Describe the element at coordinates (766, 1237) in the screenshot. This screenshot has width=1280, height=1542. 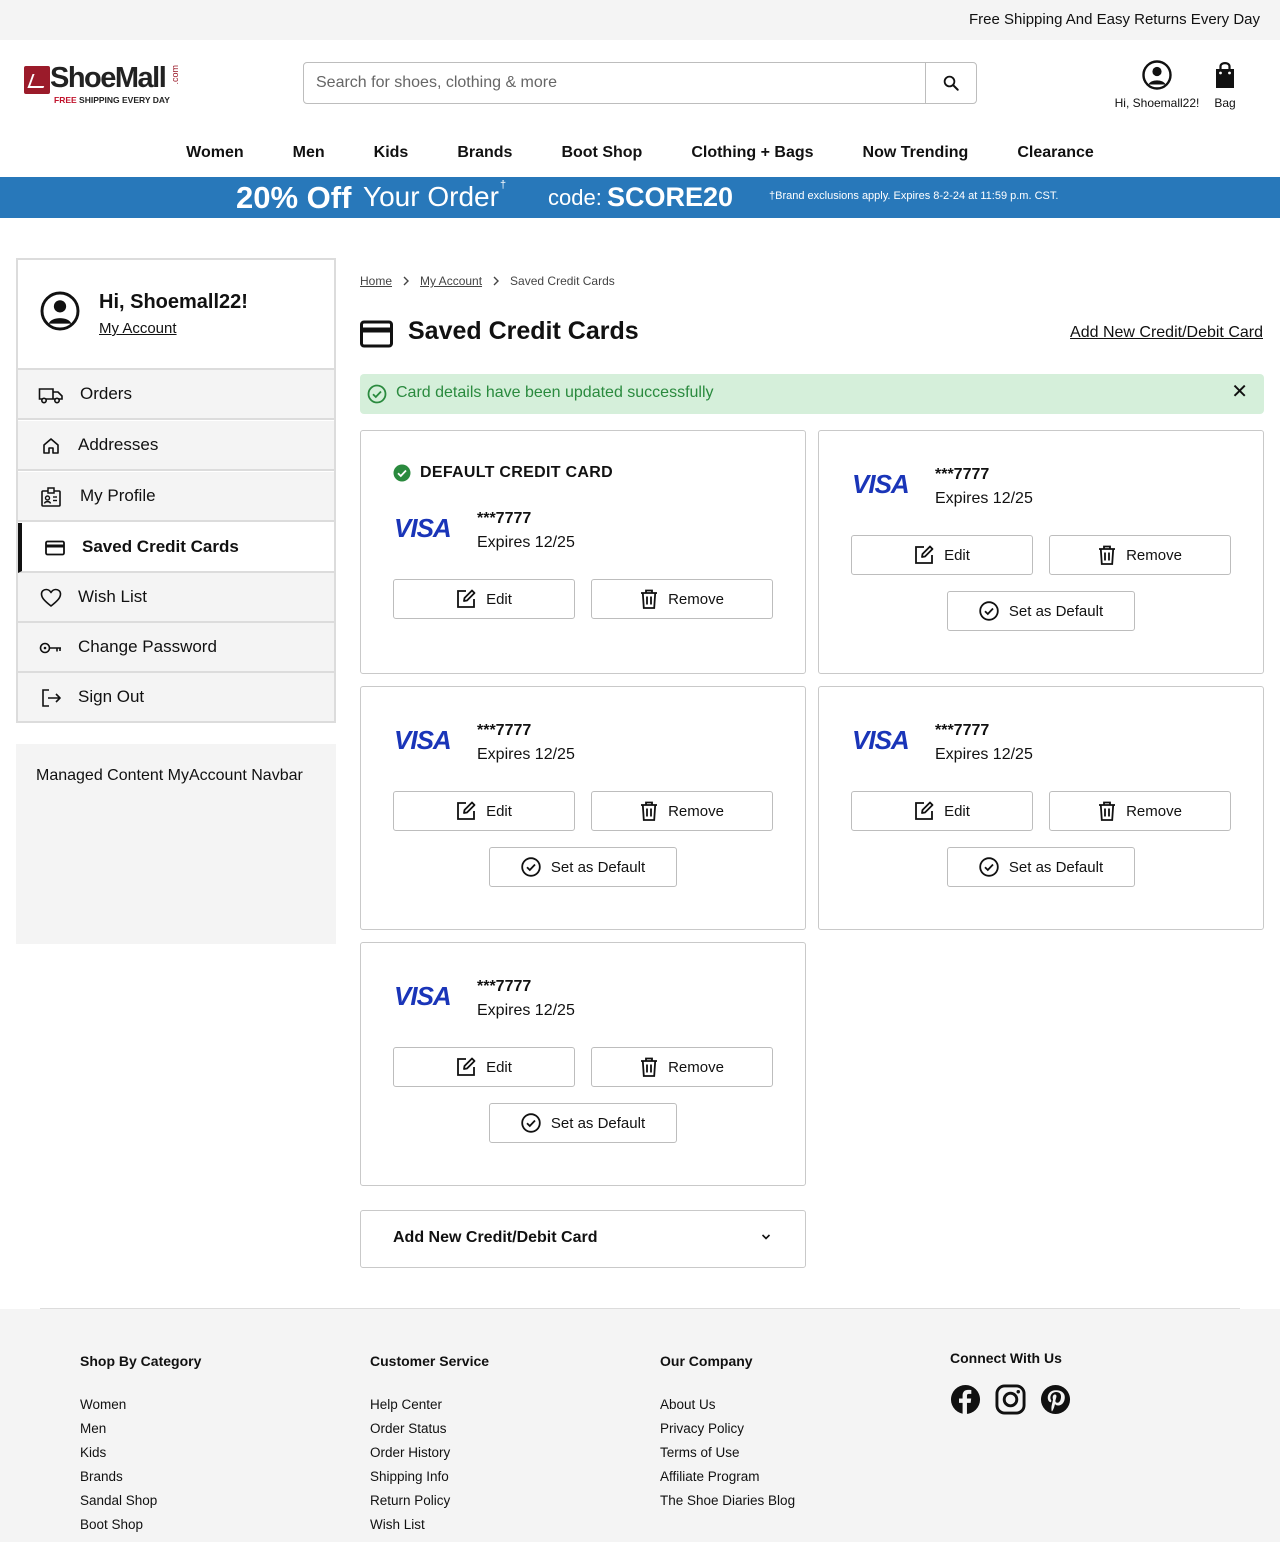
I see `chevron-down-icon` at that location.